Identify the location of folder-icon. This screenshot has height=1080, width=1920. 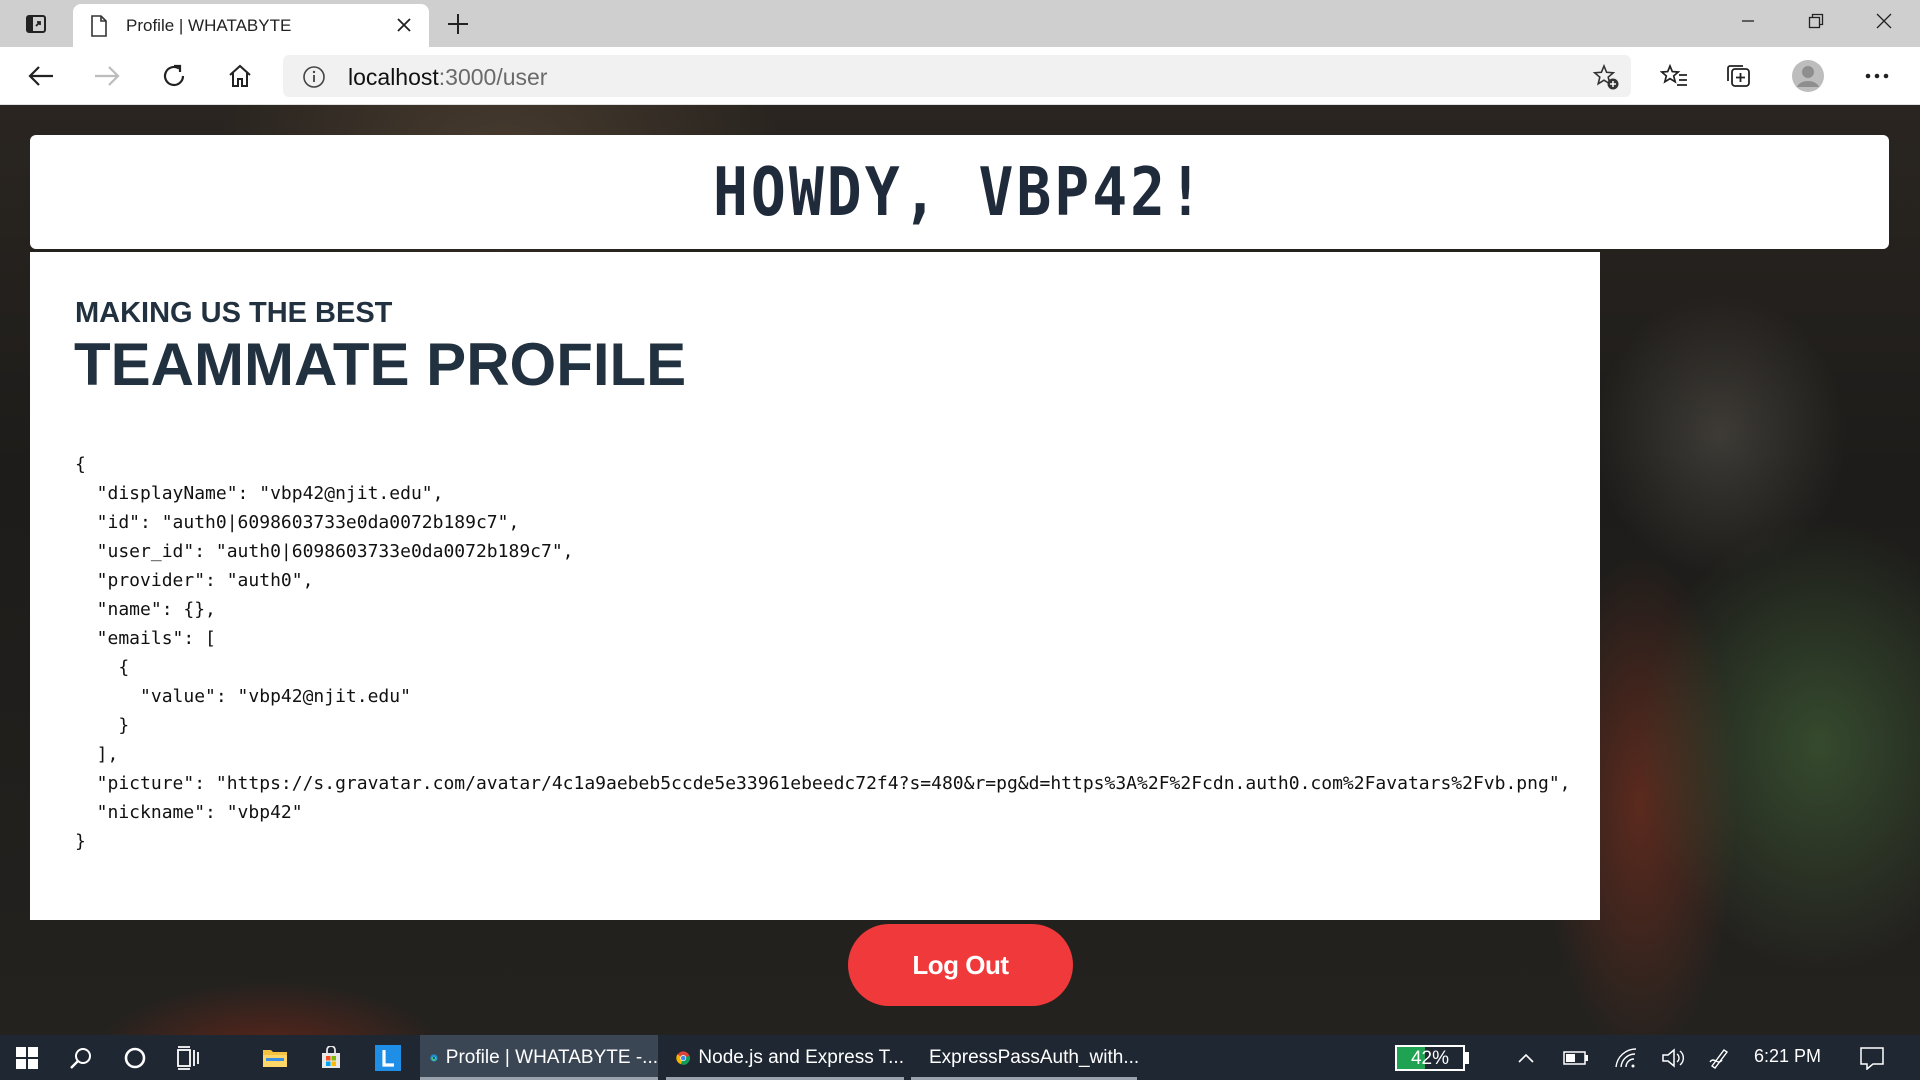
(275, 1058).